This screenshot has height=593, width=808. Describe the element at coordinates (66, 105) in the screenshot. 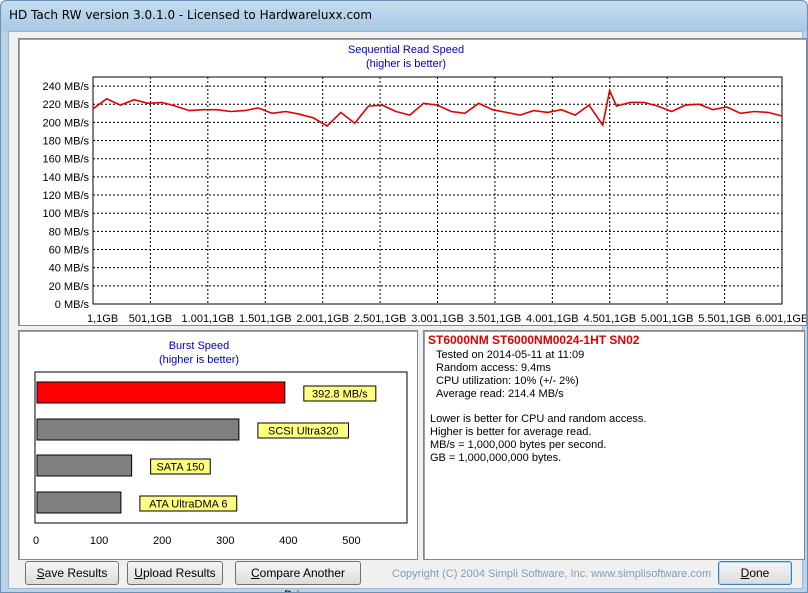

I see `sequential-y-tick-label: 220 MB/s` at that location.